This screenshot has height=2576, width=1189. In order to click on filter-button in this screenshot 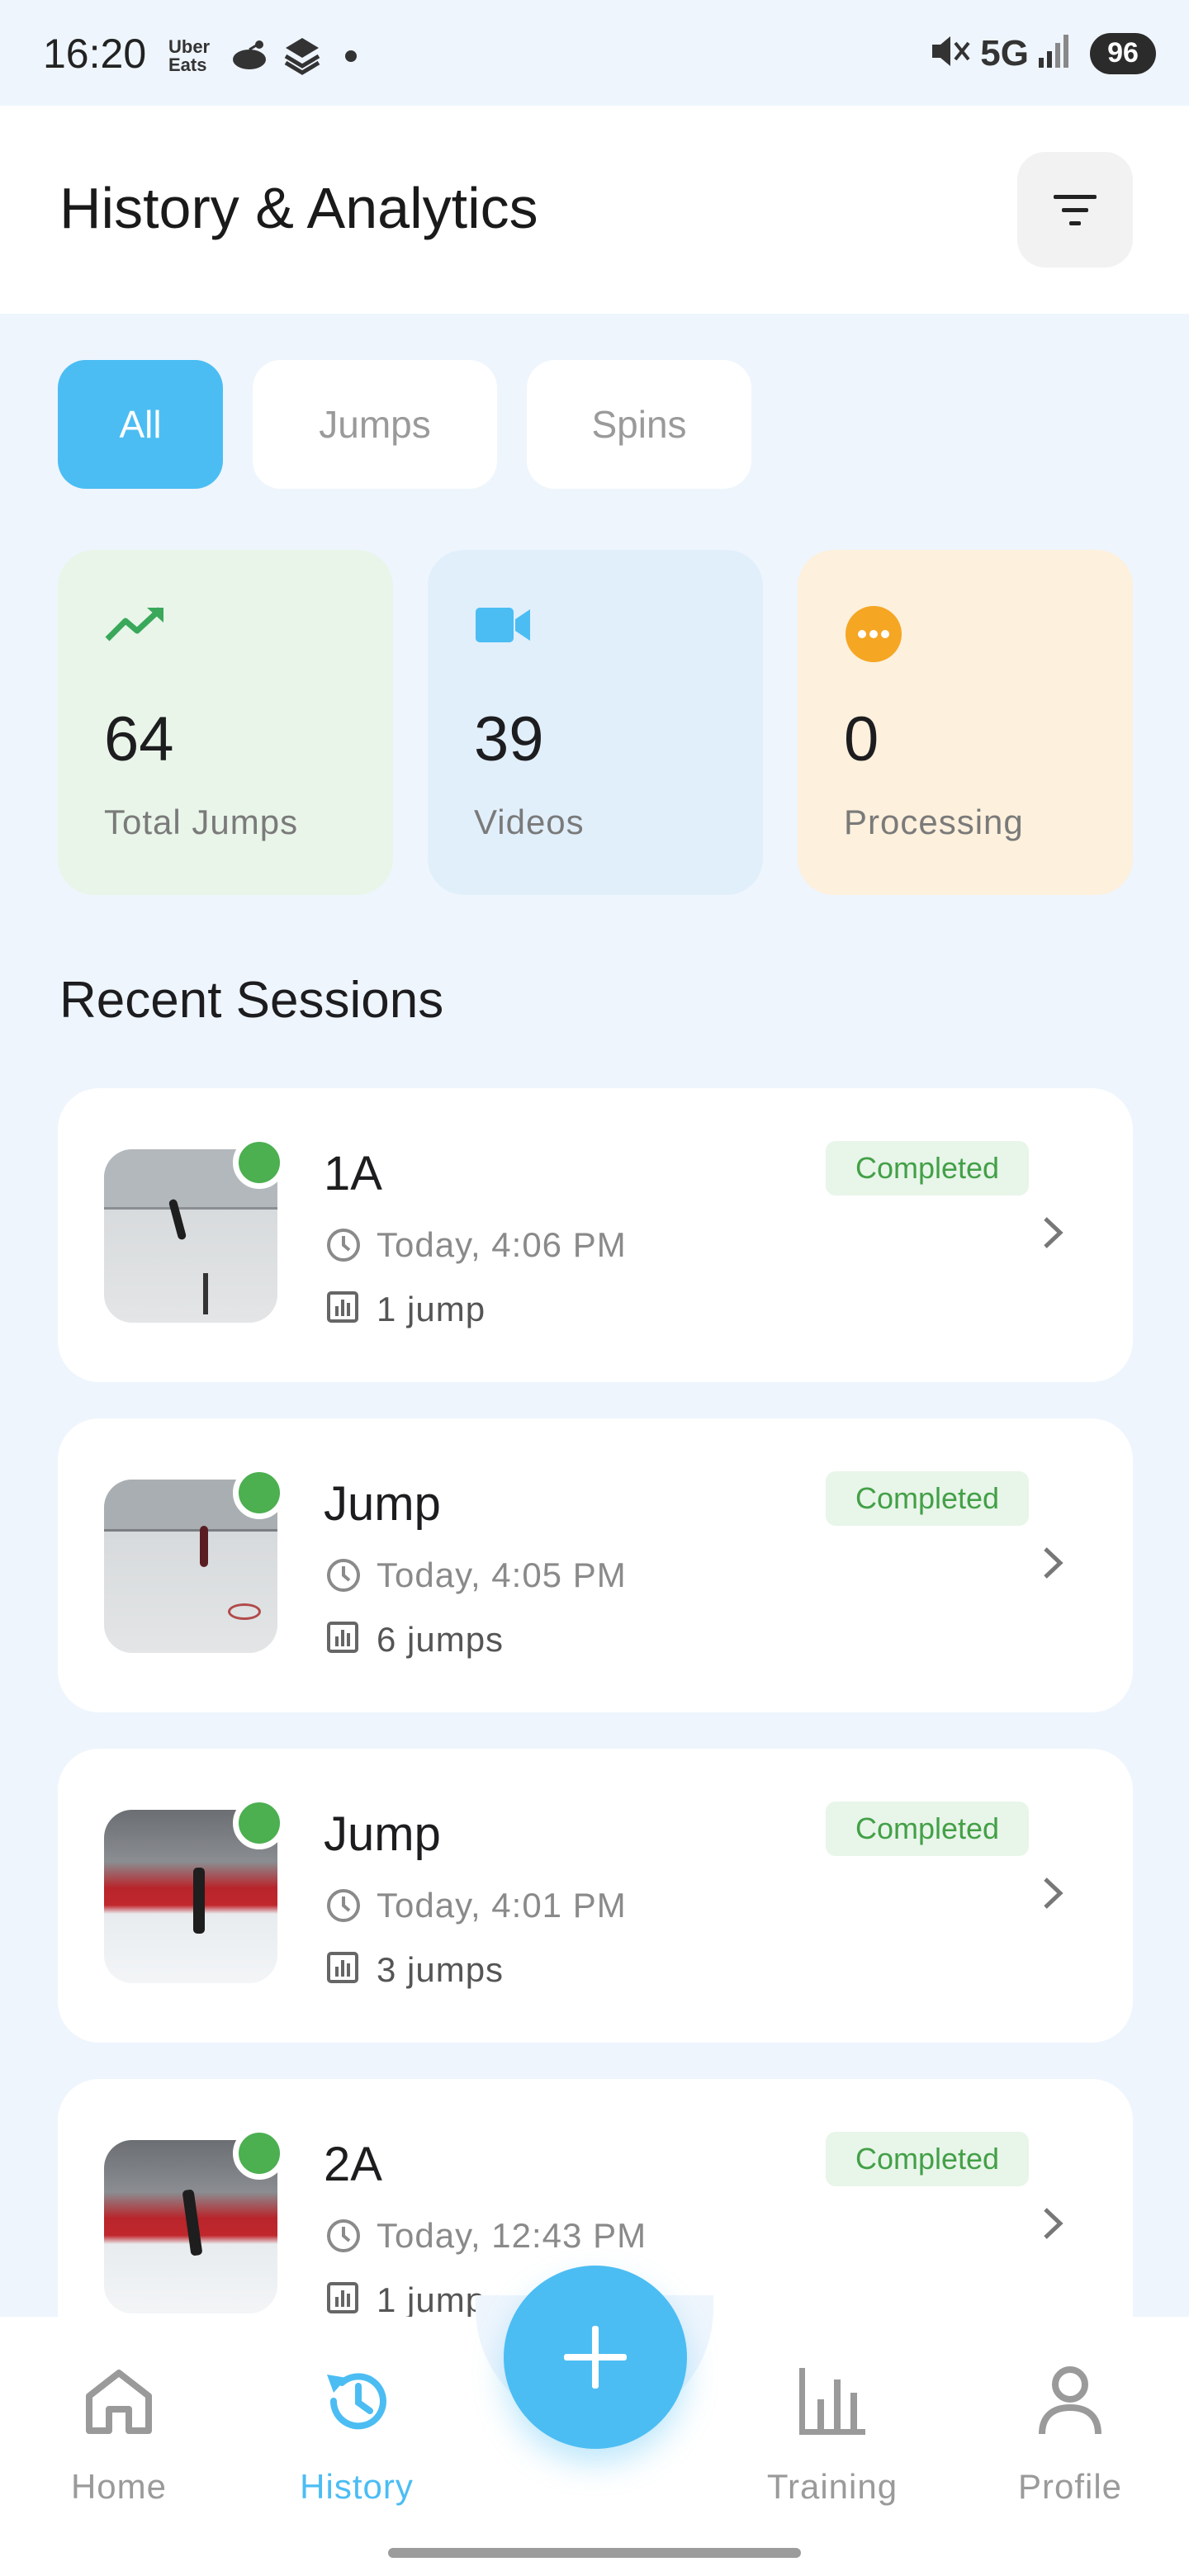, I will do `click(1075, 210)`.